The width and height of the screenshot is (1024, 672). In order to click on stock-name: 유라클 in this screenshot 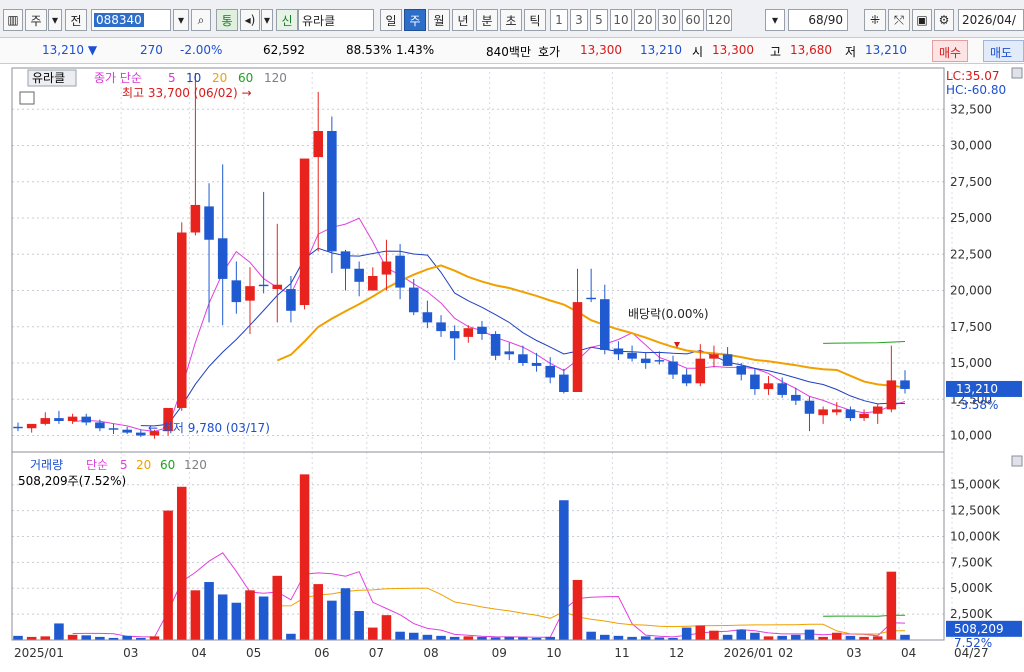, I will do `click(319, 20)`.